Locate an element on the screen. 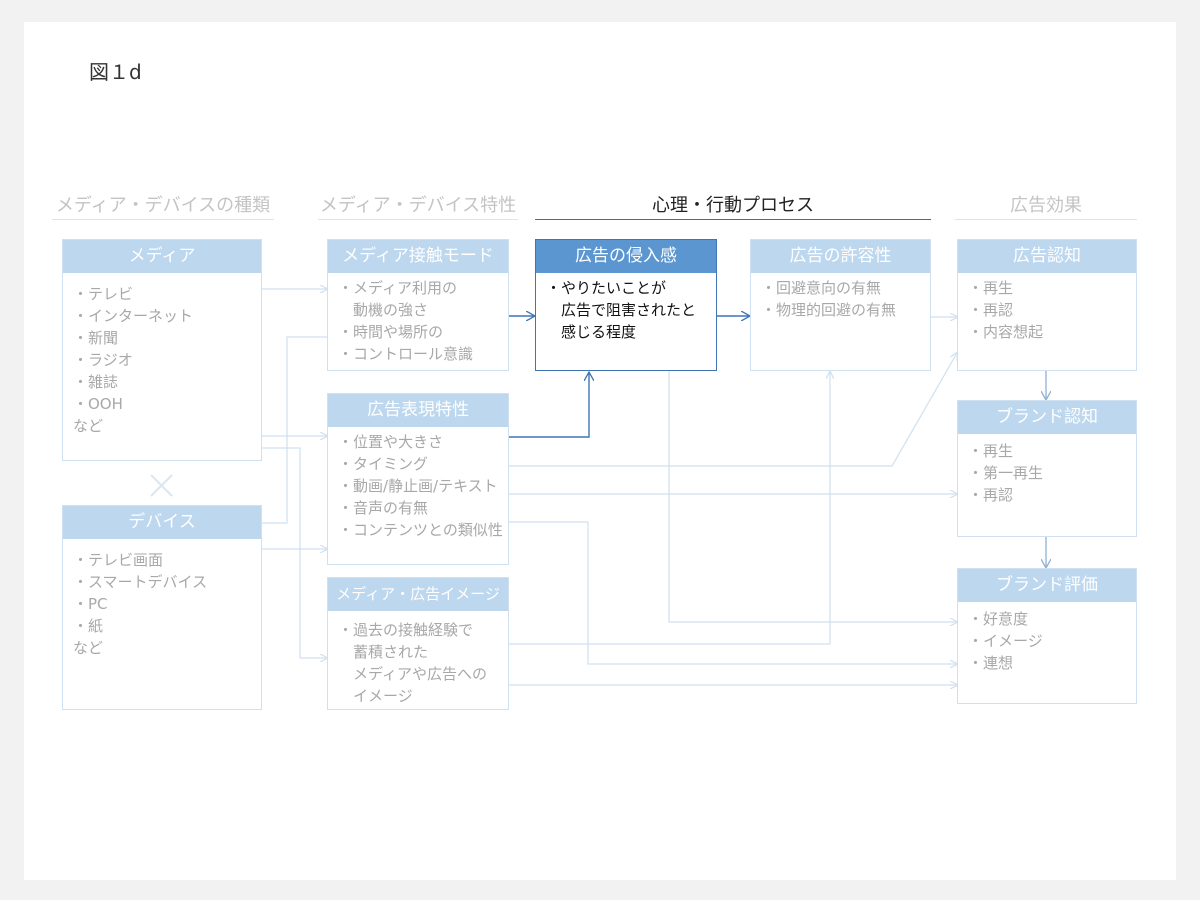 The width and height of the screenshot is (1200, 900). device-box-list: ・テレビ画面 ・スマートデバイス ・PC ・紙 など is located at coordinates (162, 599).